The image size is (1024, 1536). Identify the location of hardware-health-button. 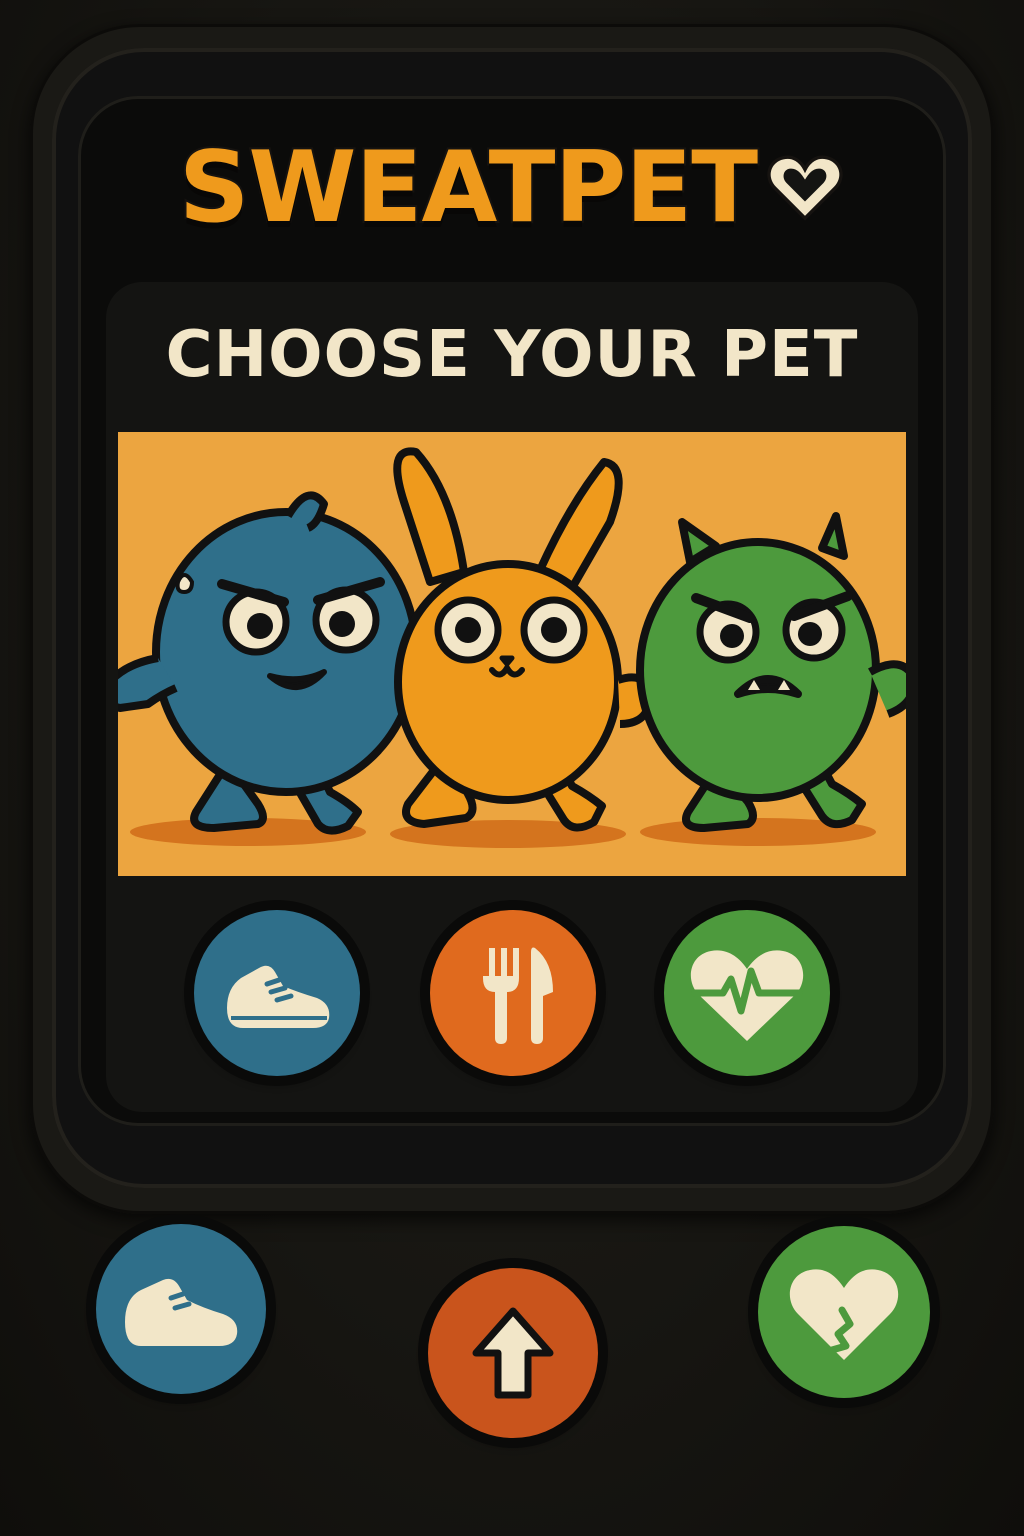
(844, 1312).